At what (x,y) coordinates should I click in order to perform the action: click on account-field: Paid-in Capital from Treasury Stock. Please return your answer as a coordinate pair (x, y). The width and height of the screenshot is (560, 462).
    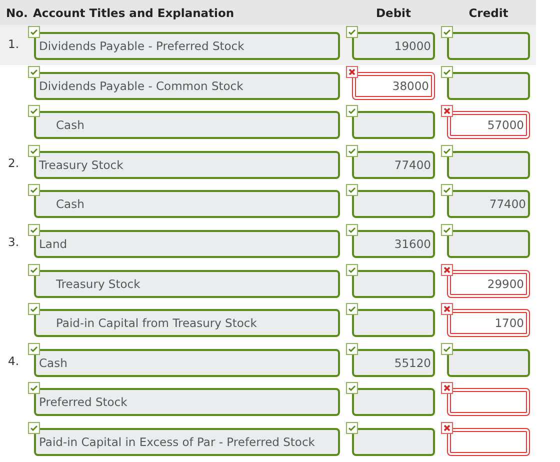
    Looking at the image, I should click on (187, 323).